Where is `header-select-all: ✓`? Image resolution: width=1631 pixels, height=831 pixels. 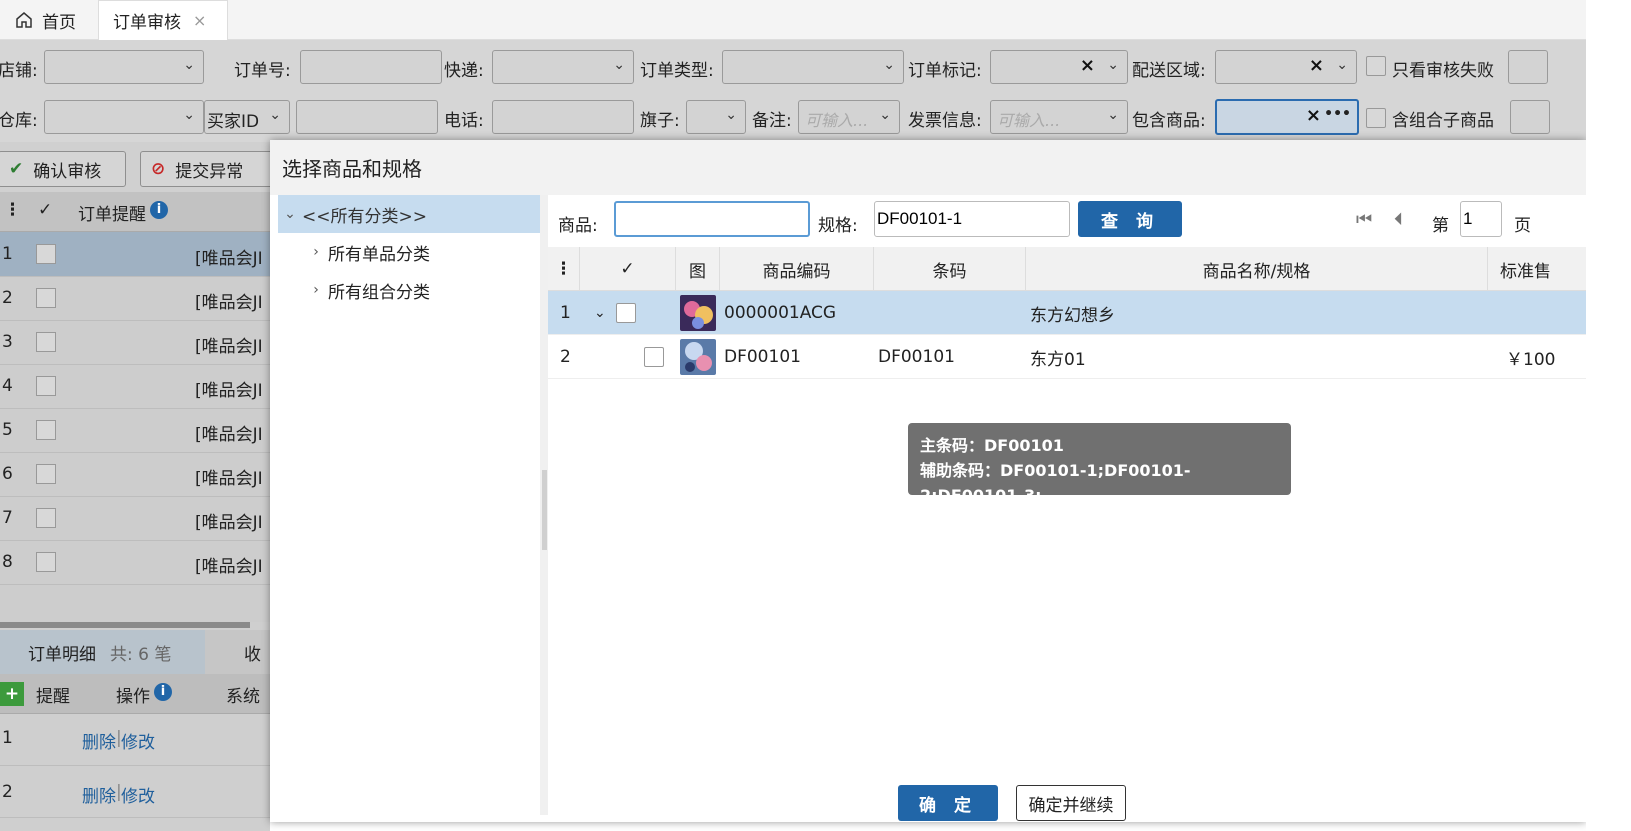
header-select-all: ✓ is located at coordinates (628, 269).